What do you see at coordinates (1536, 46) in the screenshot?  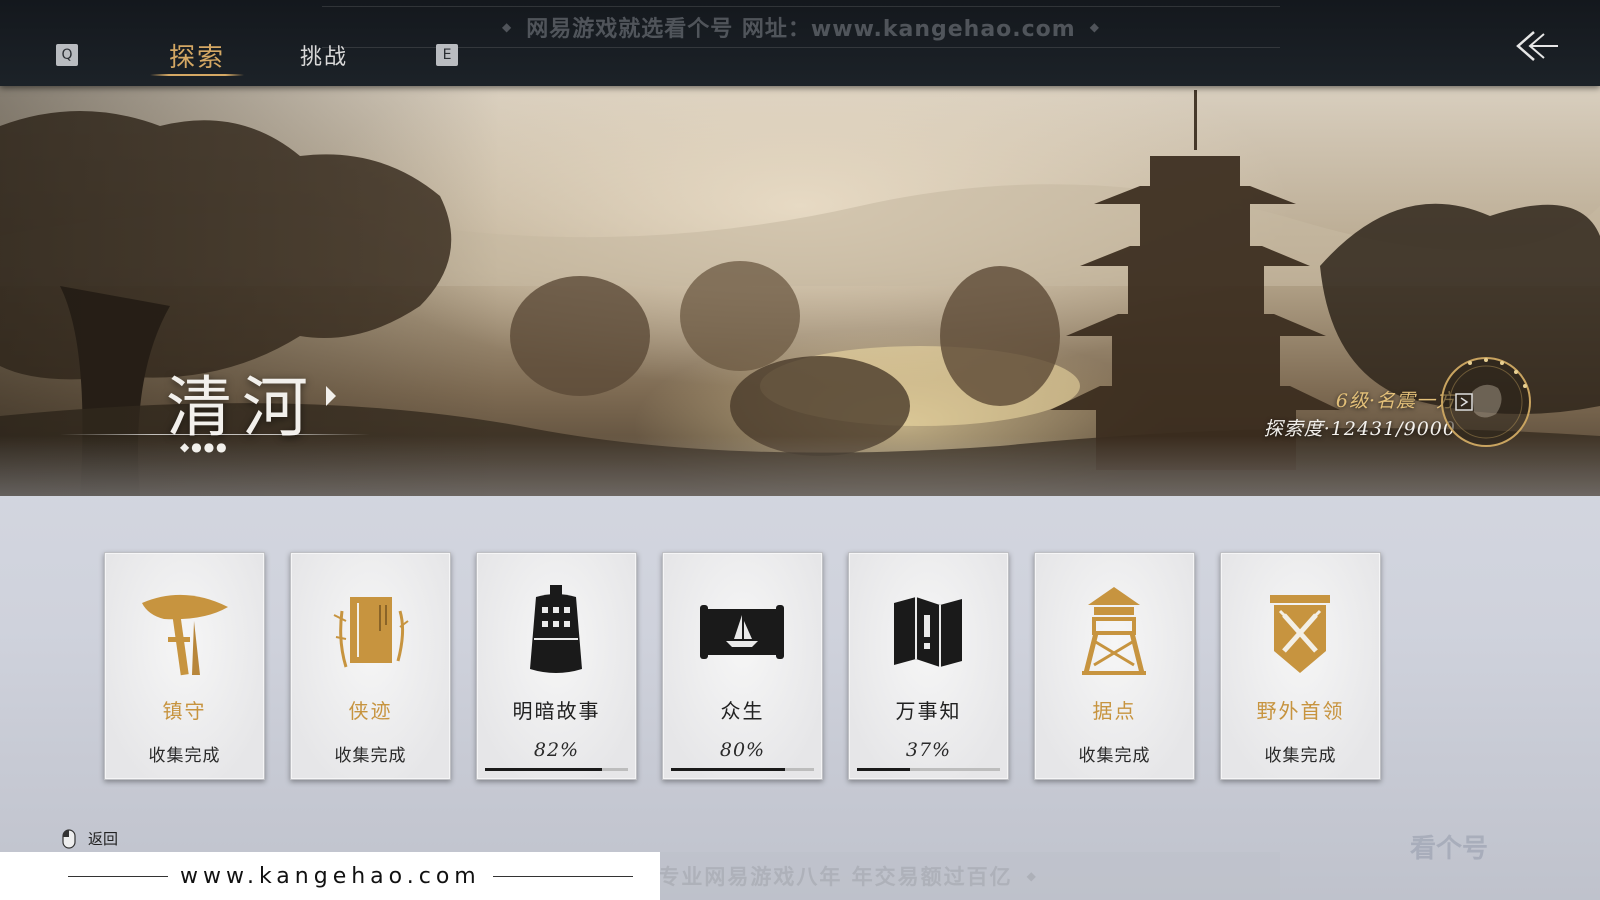 I see `back-arrow-icon` at bounding box center [1536, 46].